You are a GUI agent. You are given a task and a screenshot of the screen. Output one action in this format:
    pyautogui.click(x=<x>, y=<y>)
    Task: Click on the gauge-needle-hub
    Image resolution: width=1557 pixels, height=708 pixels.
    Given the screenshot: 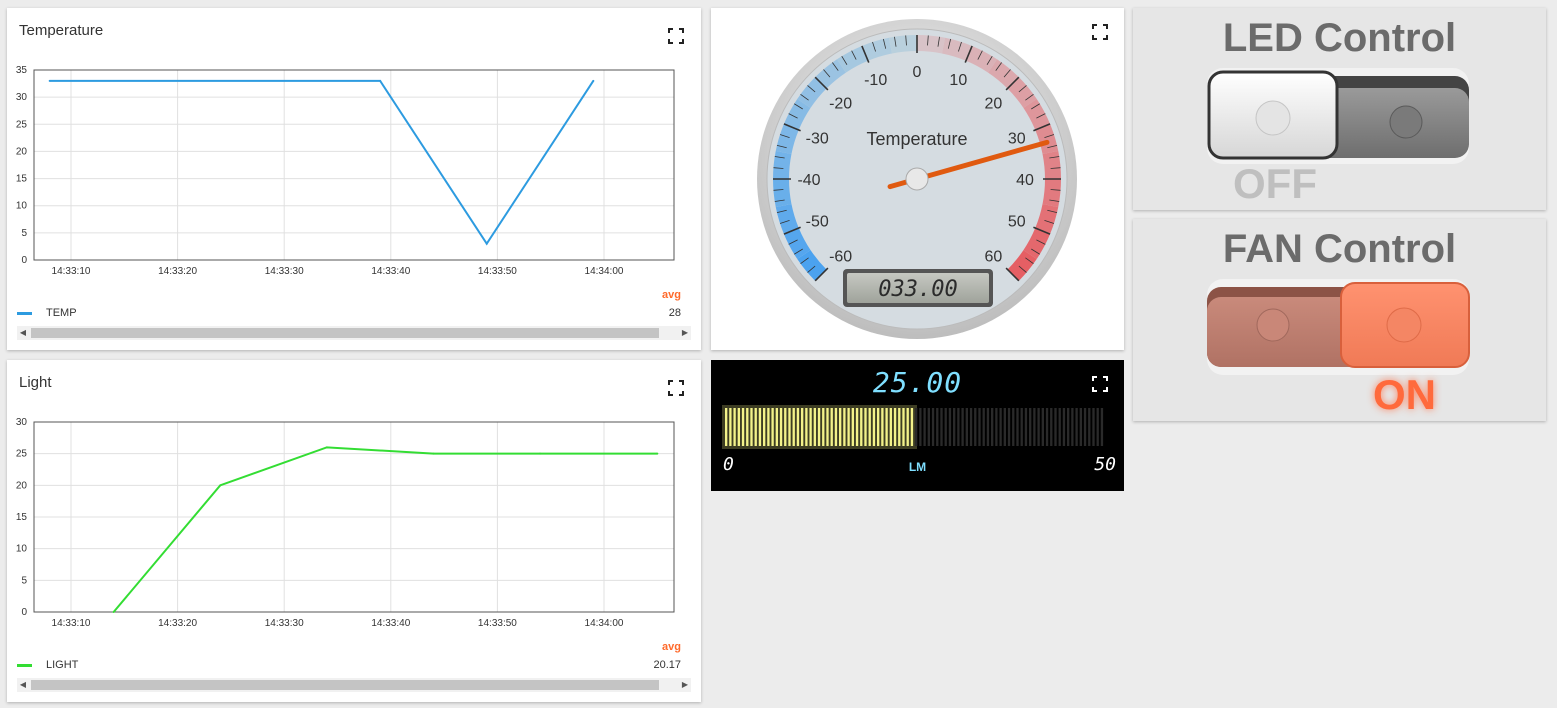 What is the action you would take?
    pyautogui.click(x=917, y=179)
    